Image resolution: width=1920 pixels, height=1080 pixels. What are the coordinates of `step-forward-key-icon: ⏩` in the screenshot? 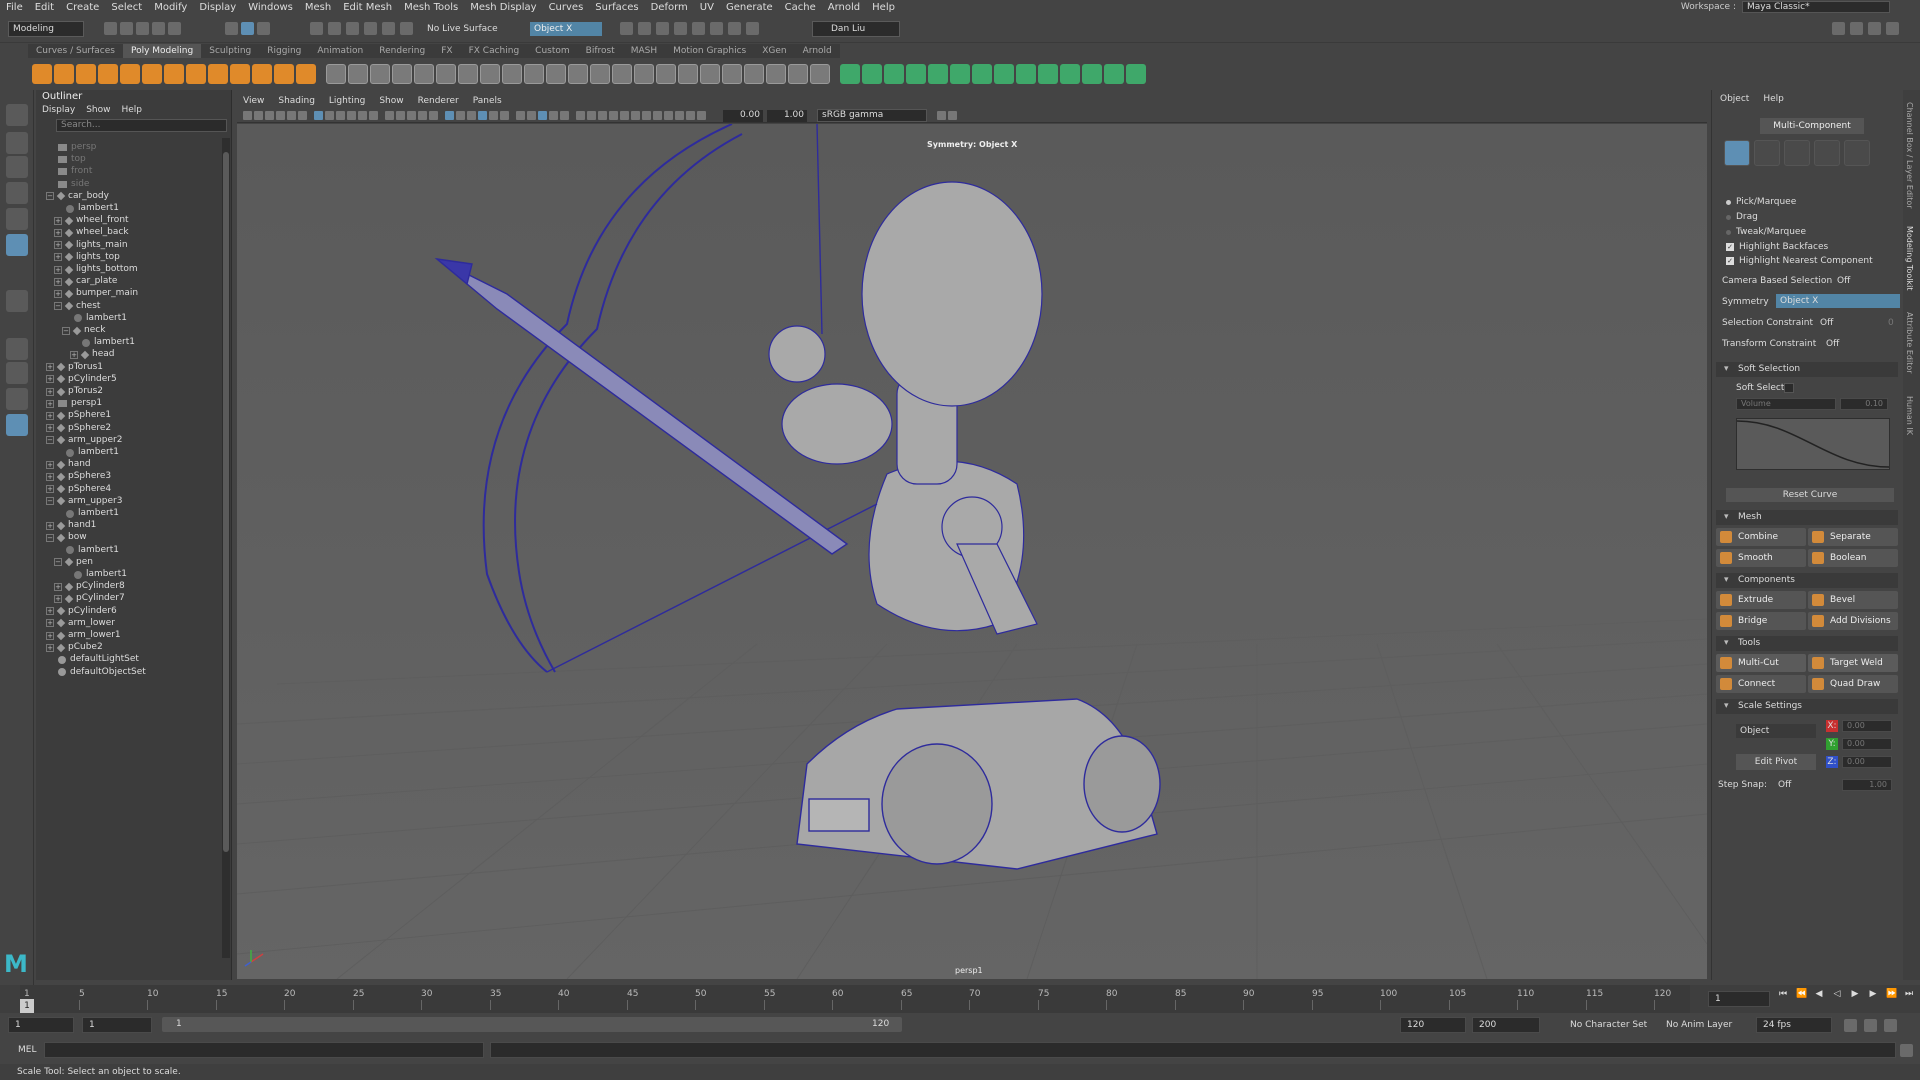 It's located at (1891, 994).